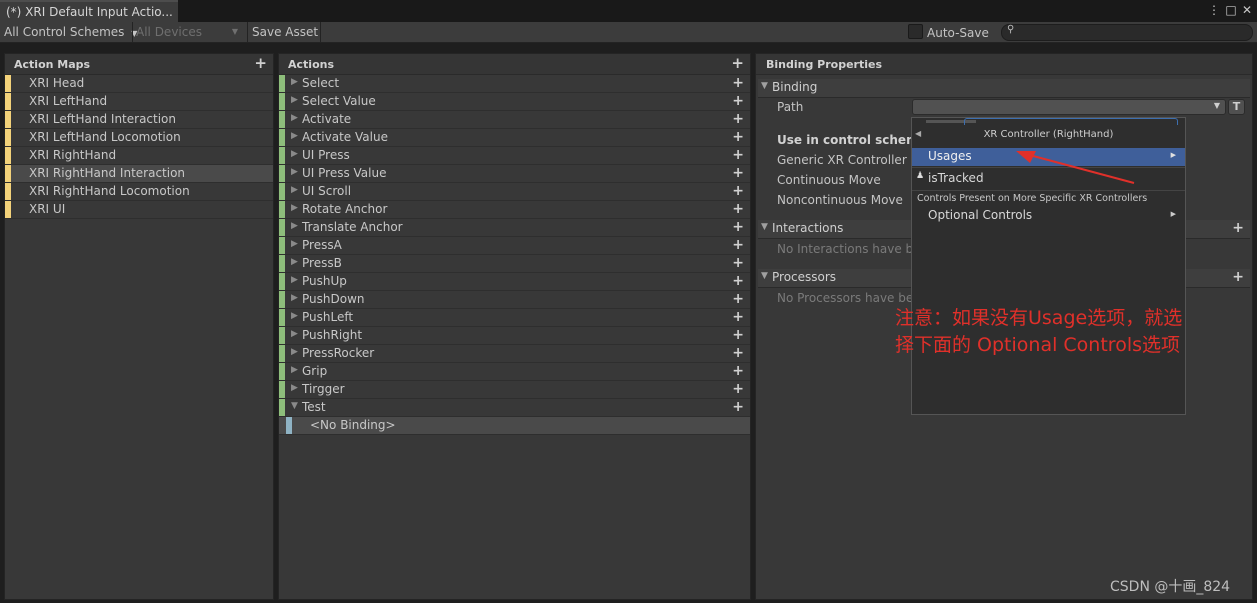 The image size is (1257, 603). Describe the element at coordinates (514, 120) in the screenshot. I see `action-item: ▶ Activate +` at that location.